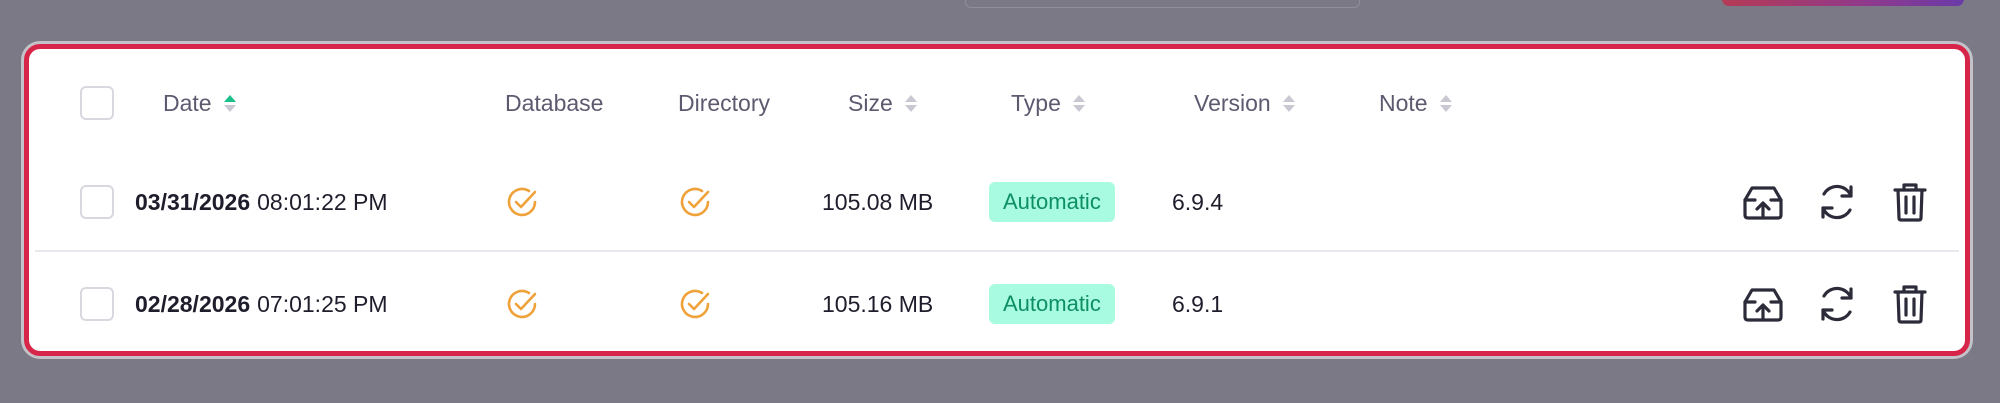  I want to click on backup-date: 02/28/2026, so click(193, 303).